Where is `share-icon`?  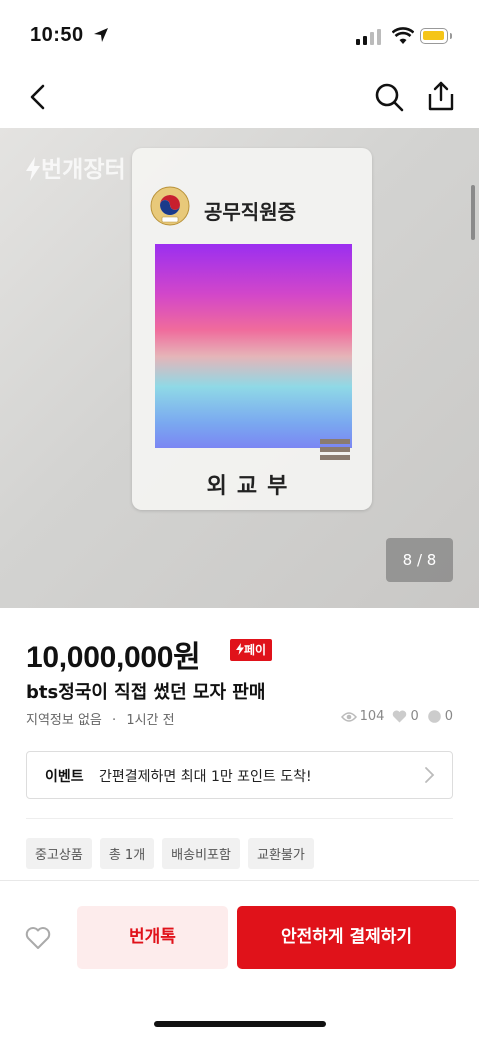
share-icon is located at coordinates (441, 96).